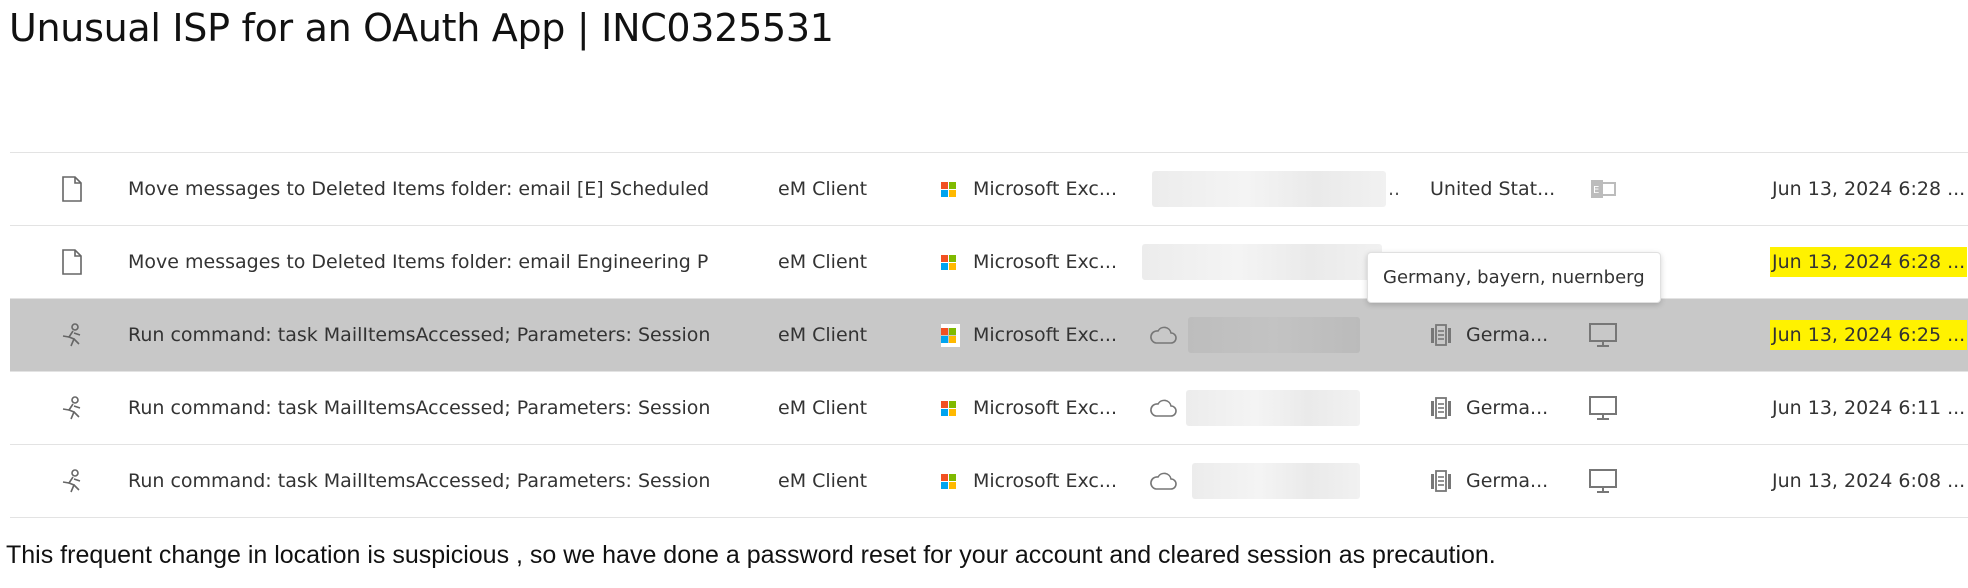 The image size is (1968, 588). Describe the element at coordinates (1277, 189) in the screenshot. I see `ip-address-redacted: ..` at that location.